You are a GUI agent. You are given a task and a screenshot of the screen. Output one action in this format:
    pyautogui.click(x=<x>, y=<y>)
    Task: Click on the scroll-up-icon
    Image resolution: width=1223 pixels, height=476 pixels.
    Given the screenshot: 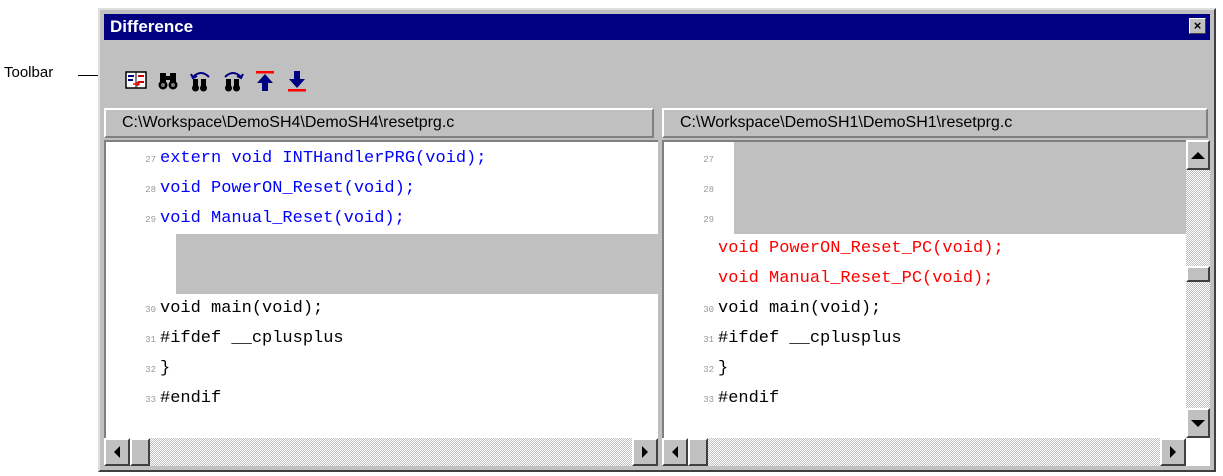 What is the action you would take?
    pyautogui.click(x=1198, y=155)
    